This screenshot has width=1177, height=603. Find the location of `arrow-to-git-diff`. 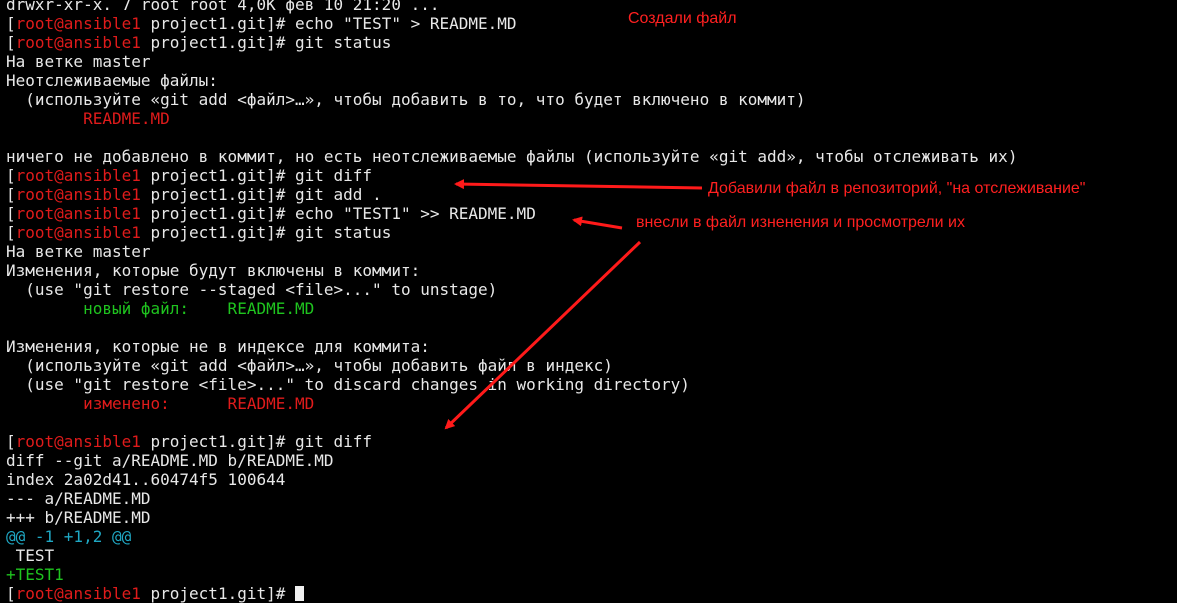

arrow-to-git-diff is located at coordinates (543, 335).